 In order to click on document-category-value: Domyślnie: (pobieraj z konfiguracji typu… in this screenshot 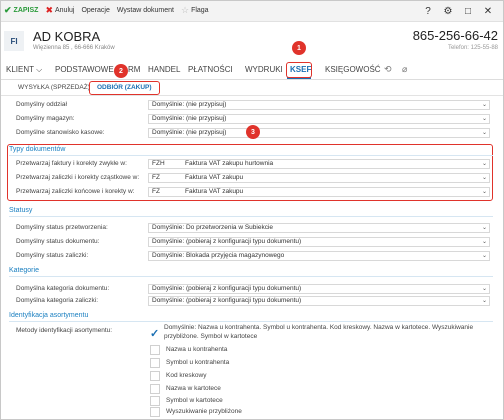, I will do `click(227, 288)`.